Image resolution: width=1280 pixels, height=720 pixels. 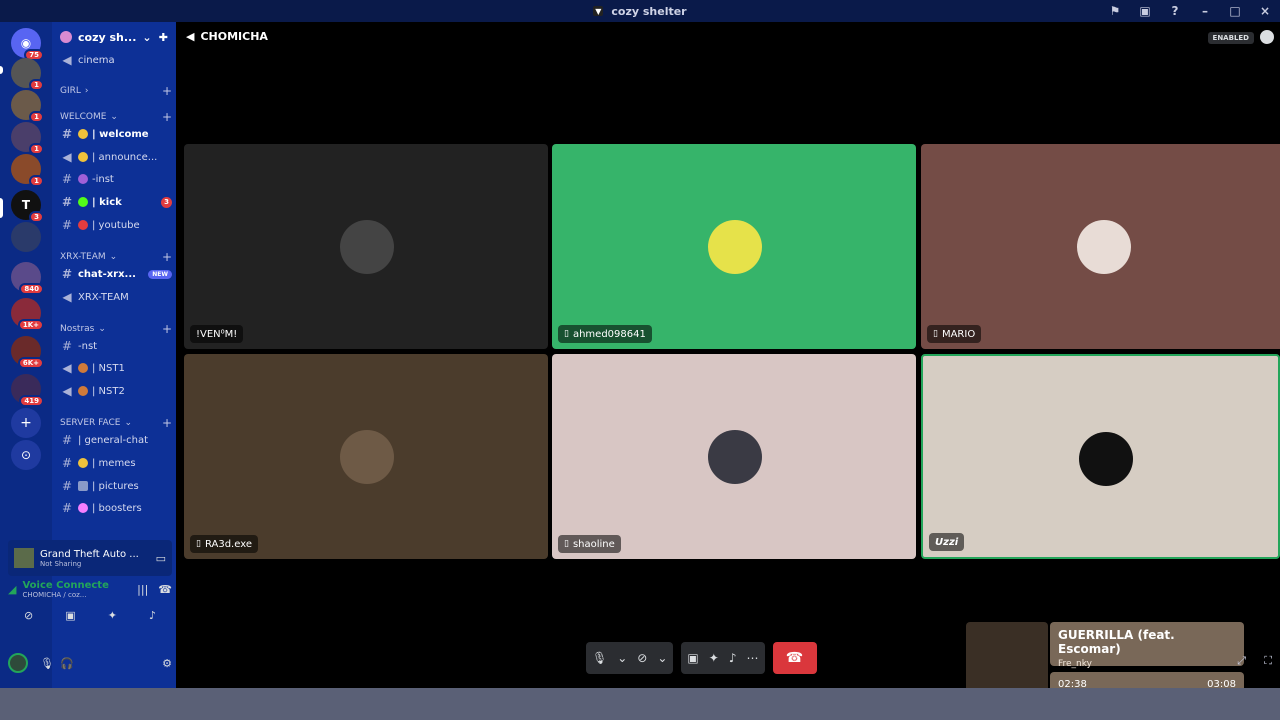 I want to click on add-server-icon: +, so click(x=26, y=423).